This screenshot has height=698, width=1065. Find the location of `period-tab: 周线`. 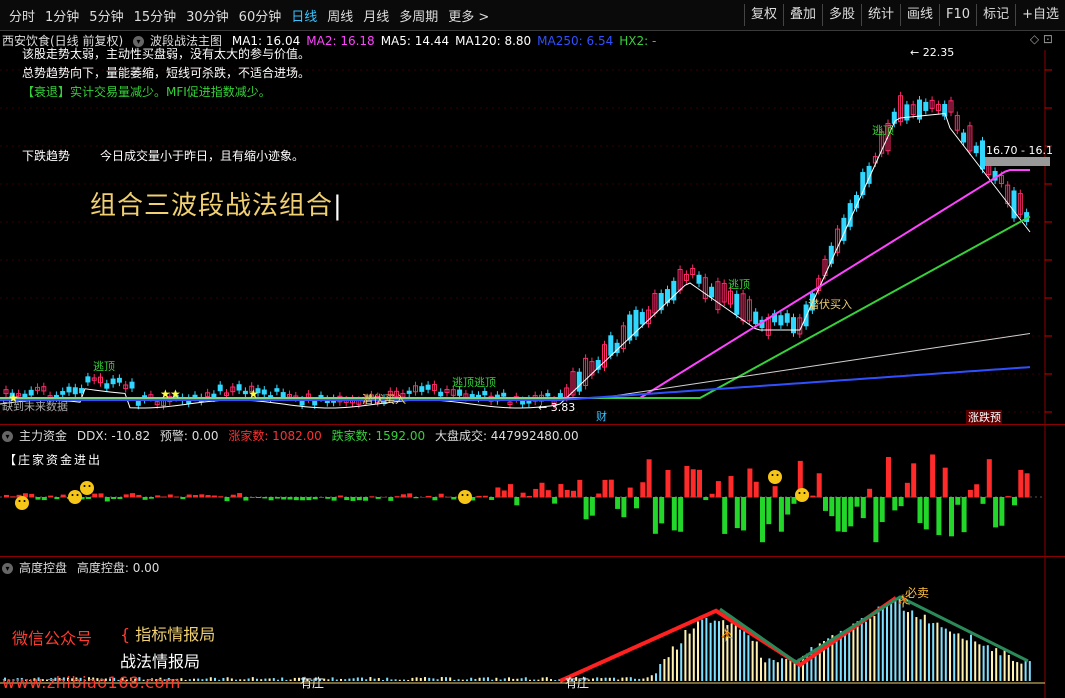

period-tab: 周线 is located at coordinates (340, 15).